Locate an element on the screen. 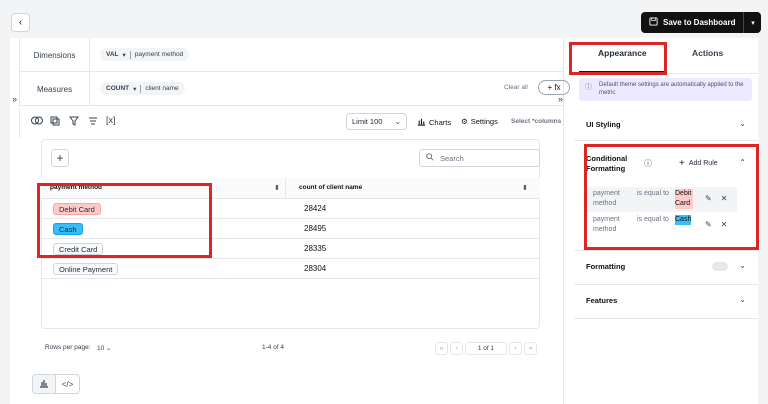 Image resolution: width=768 pixels, height=404 pixels. count-cell: 28335 is located at coordinates (315, 248).